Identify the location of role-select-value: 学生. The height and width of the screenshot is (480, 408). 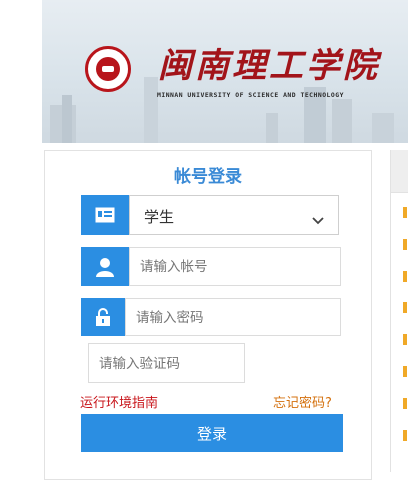
(159, 217).